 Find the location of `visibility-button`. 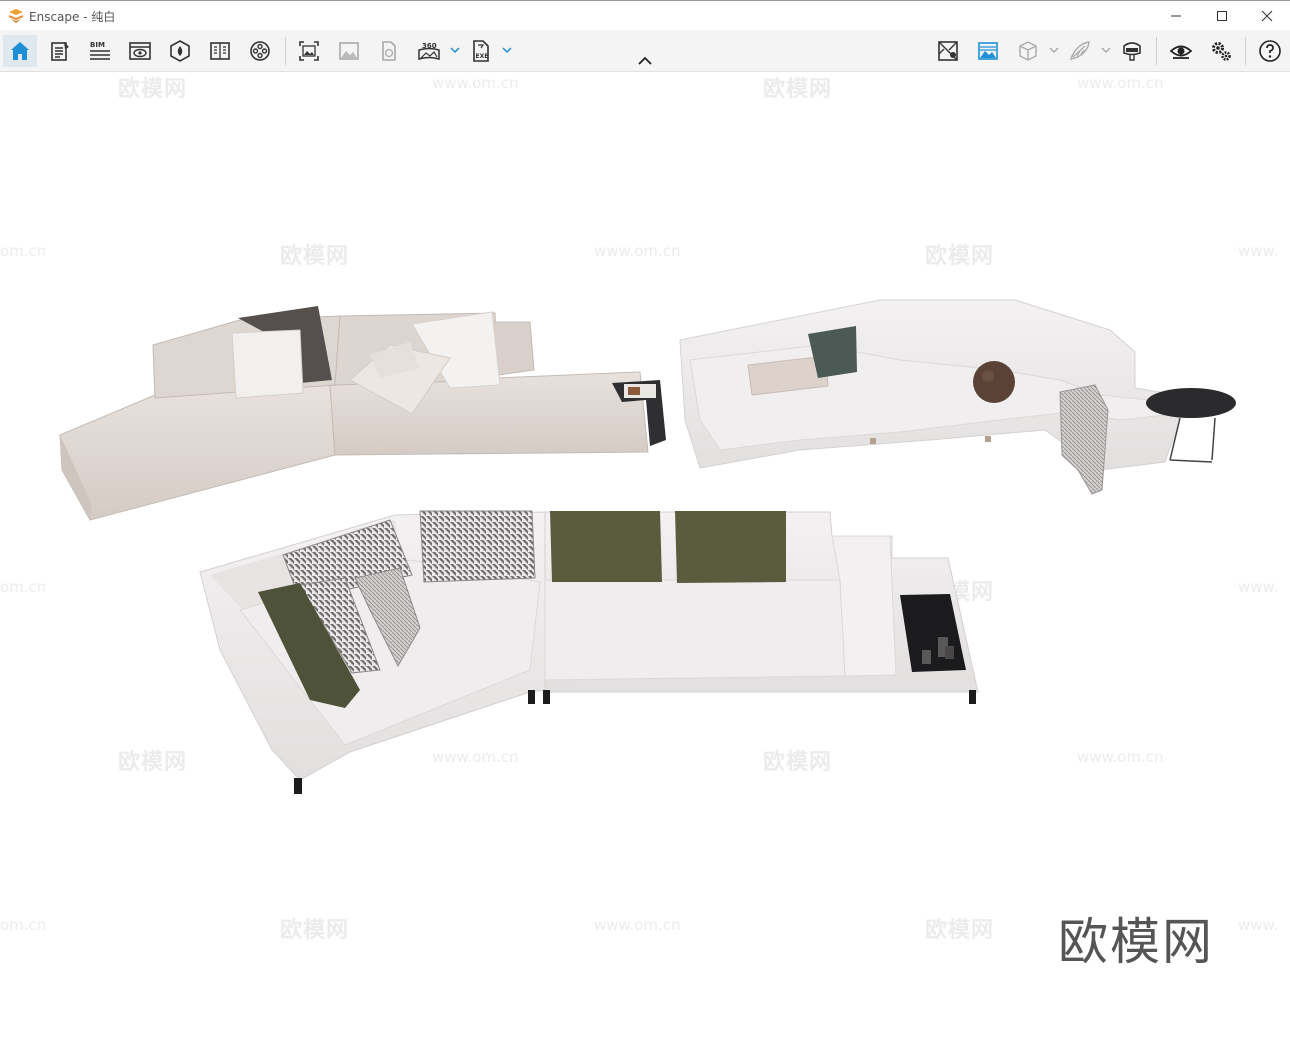

visibility-button is located at coordinates (140, 51).